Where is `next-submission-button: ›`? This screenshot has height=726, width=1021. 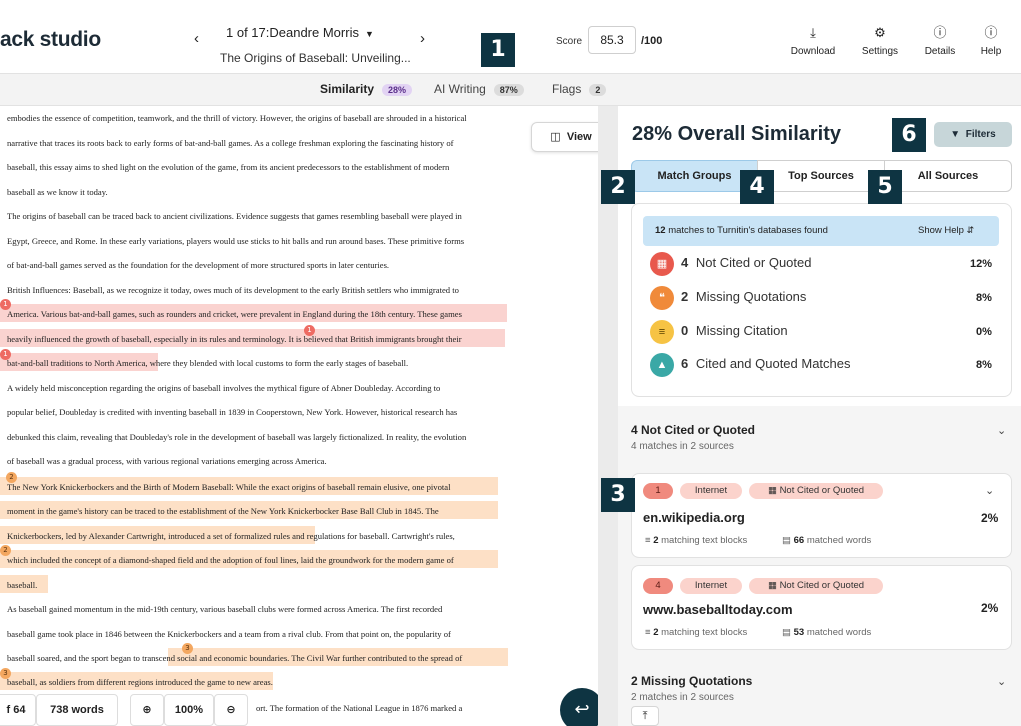 next-submission-button: › is located at coordinates (422, 38).